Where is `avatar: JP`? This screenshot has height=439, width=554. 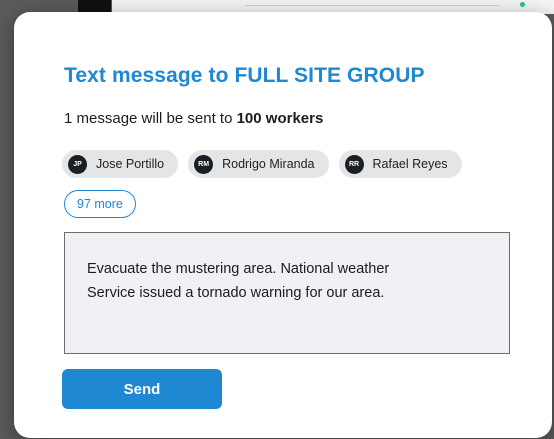
avatar: JP is located at coordinates (77, 164).